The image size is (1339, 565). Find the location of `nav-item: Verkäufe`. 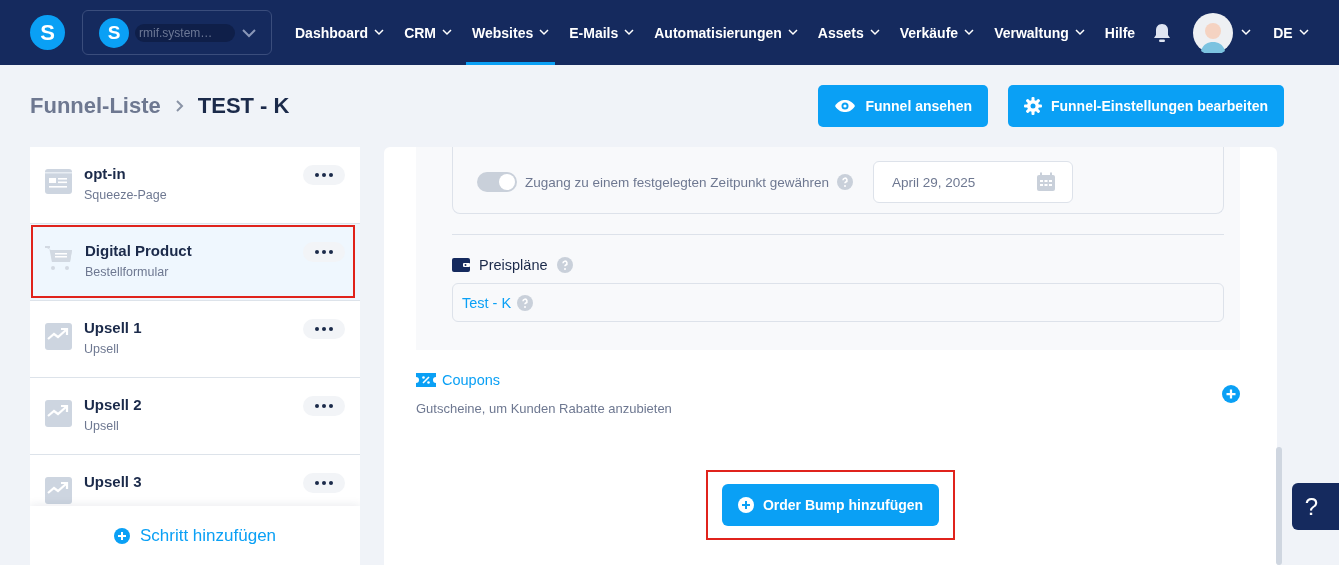

nav-item: Verkäufe is located at coordinates (937, 32).